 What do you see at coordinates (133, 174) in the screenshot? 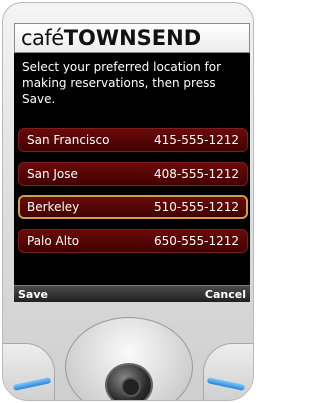
I see `location-item-san-jose: San Jose 408-555-1212` at bounding box center [133, 174].